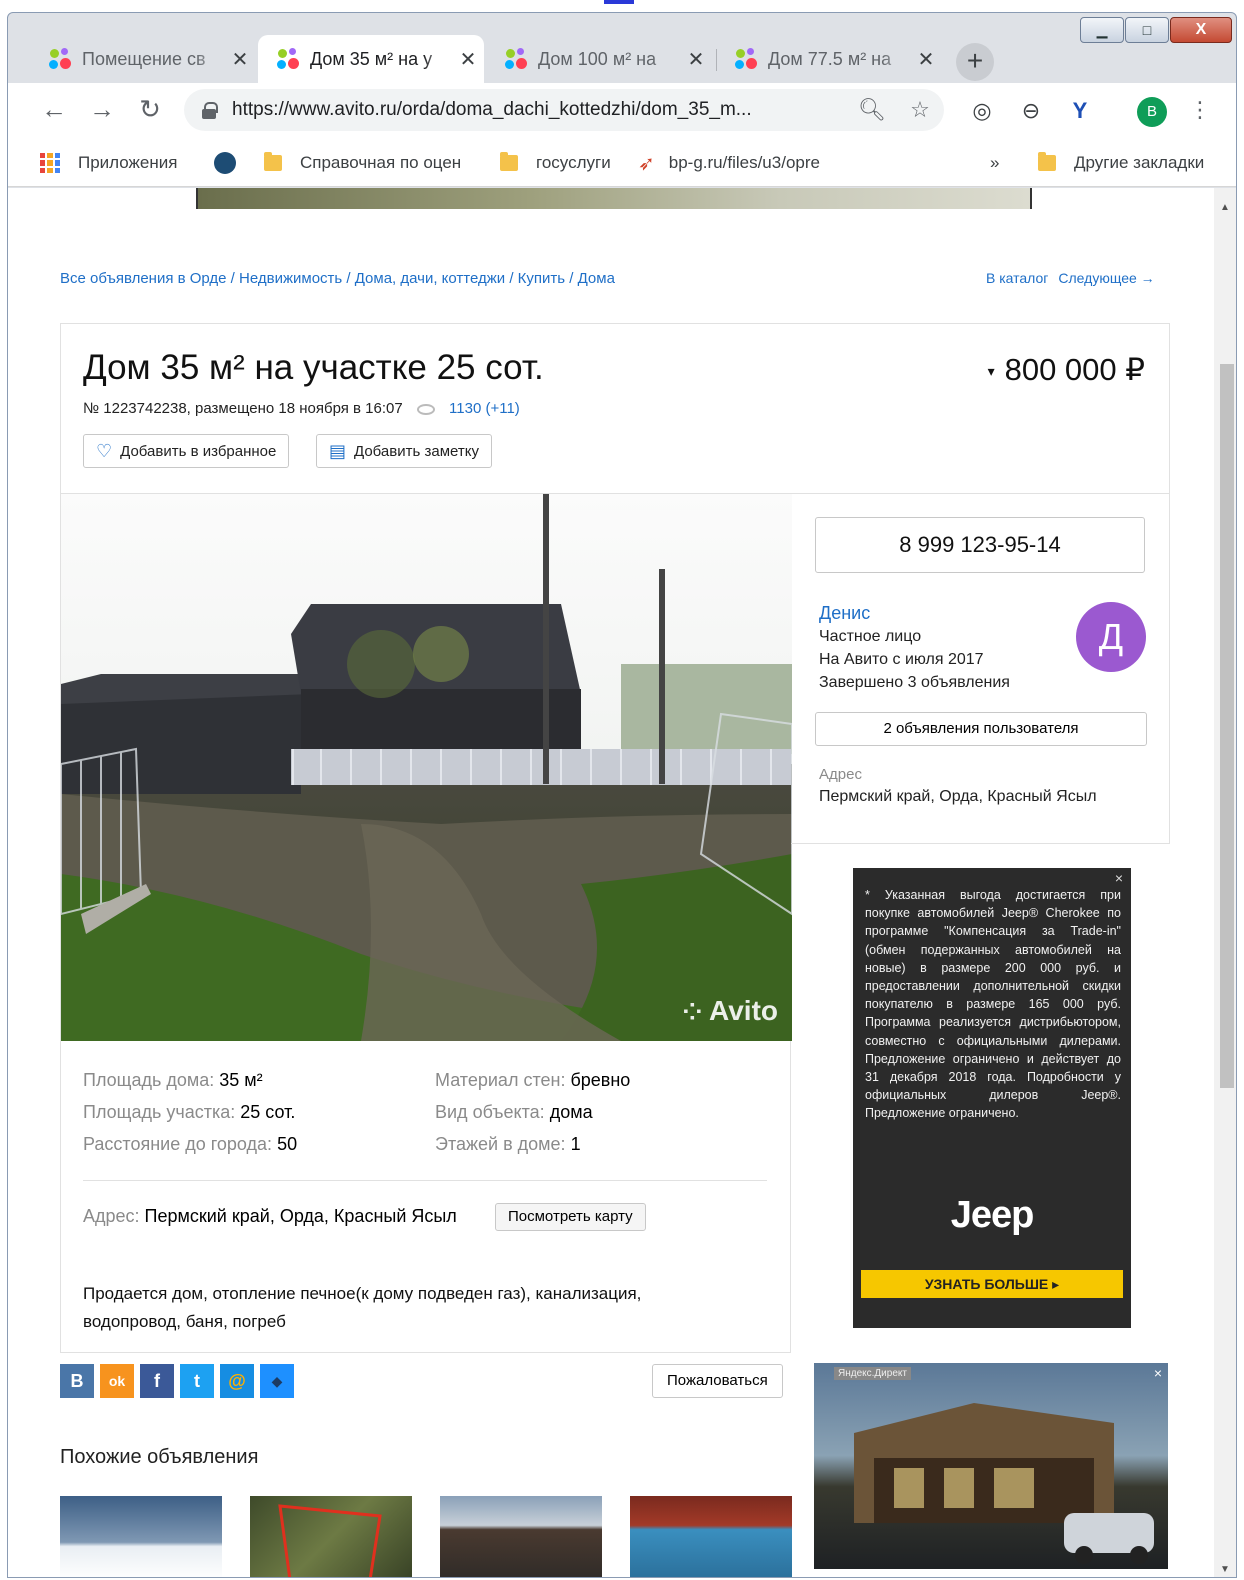 The image size is (1244, 1580). Describe the element at coordinates (492, 1112) in the screenshot. I see `param-key: Вид объекта:` at that location.